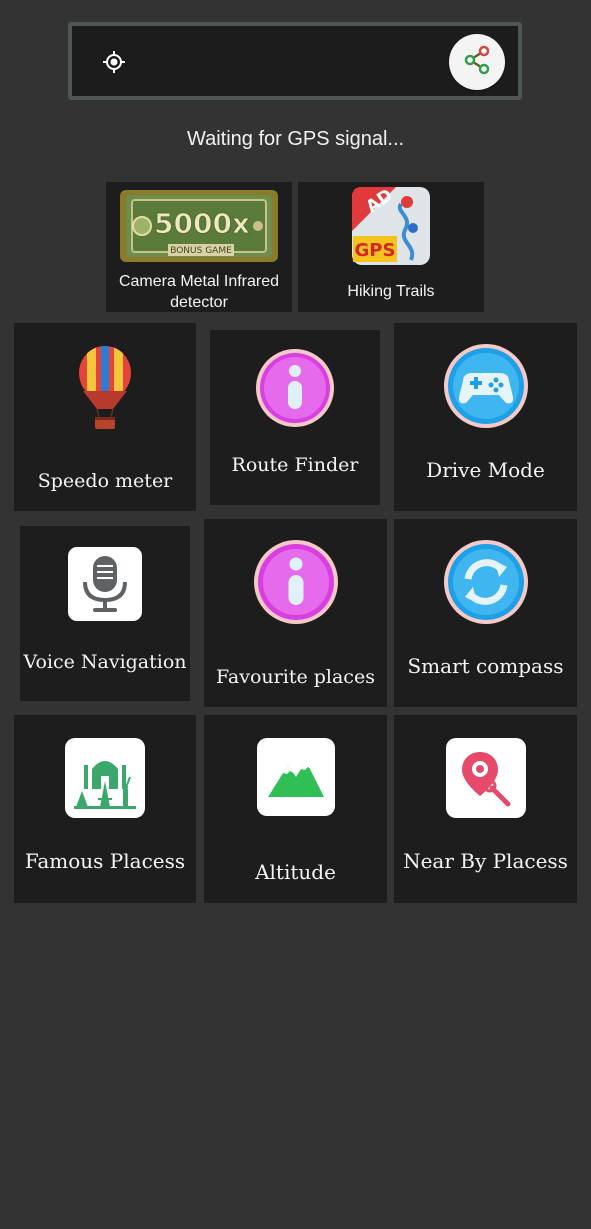 Image resolution: width=591 pixels, height=1229 pixels. I want to click on tile-label: Famous Placess, so click(105, 861).